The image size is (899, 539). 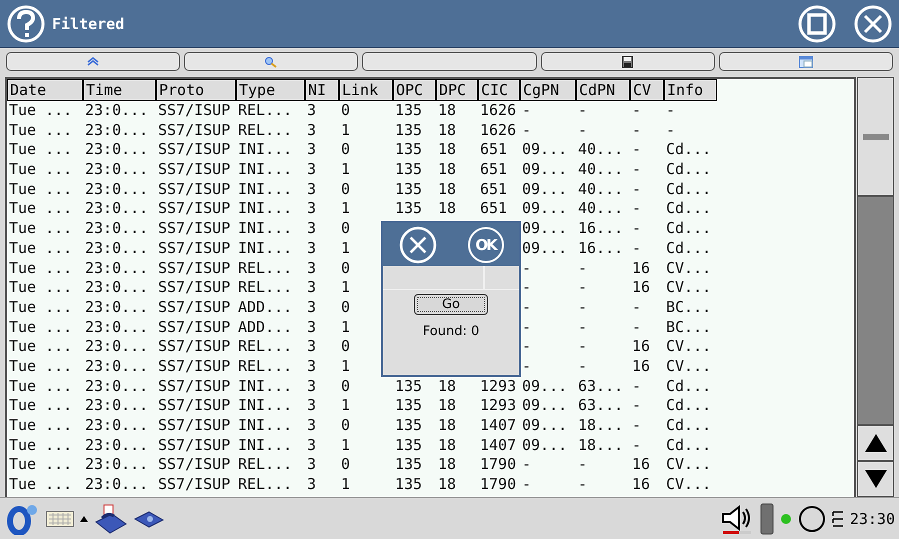 What do you see at coordinates (196, 90) in the screenshot?
I see `column-header: Proto` at bounding box center [196, 90].